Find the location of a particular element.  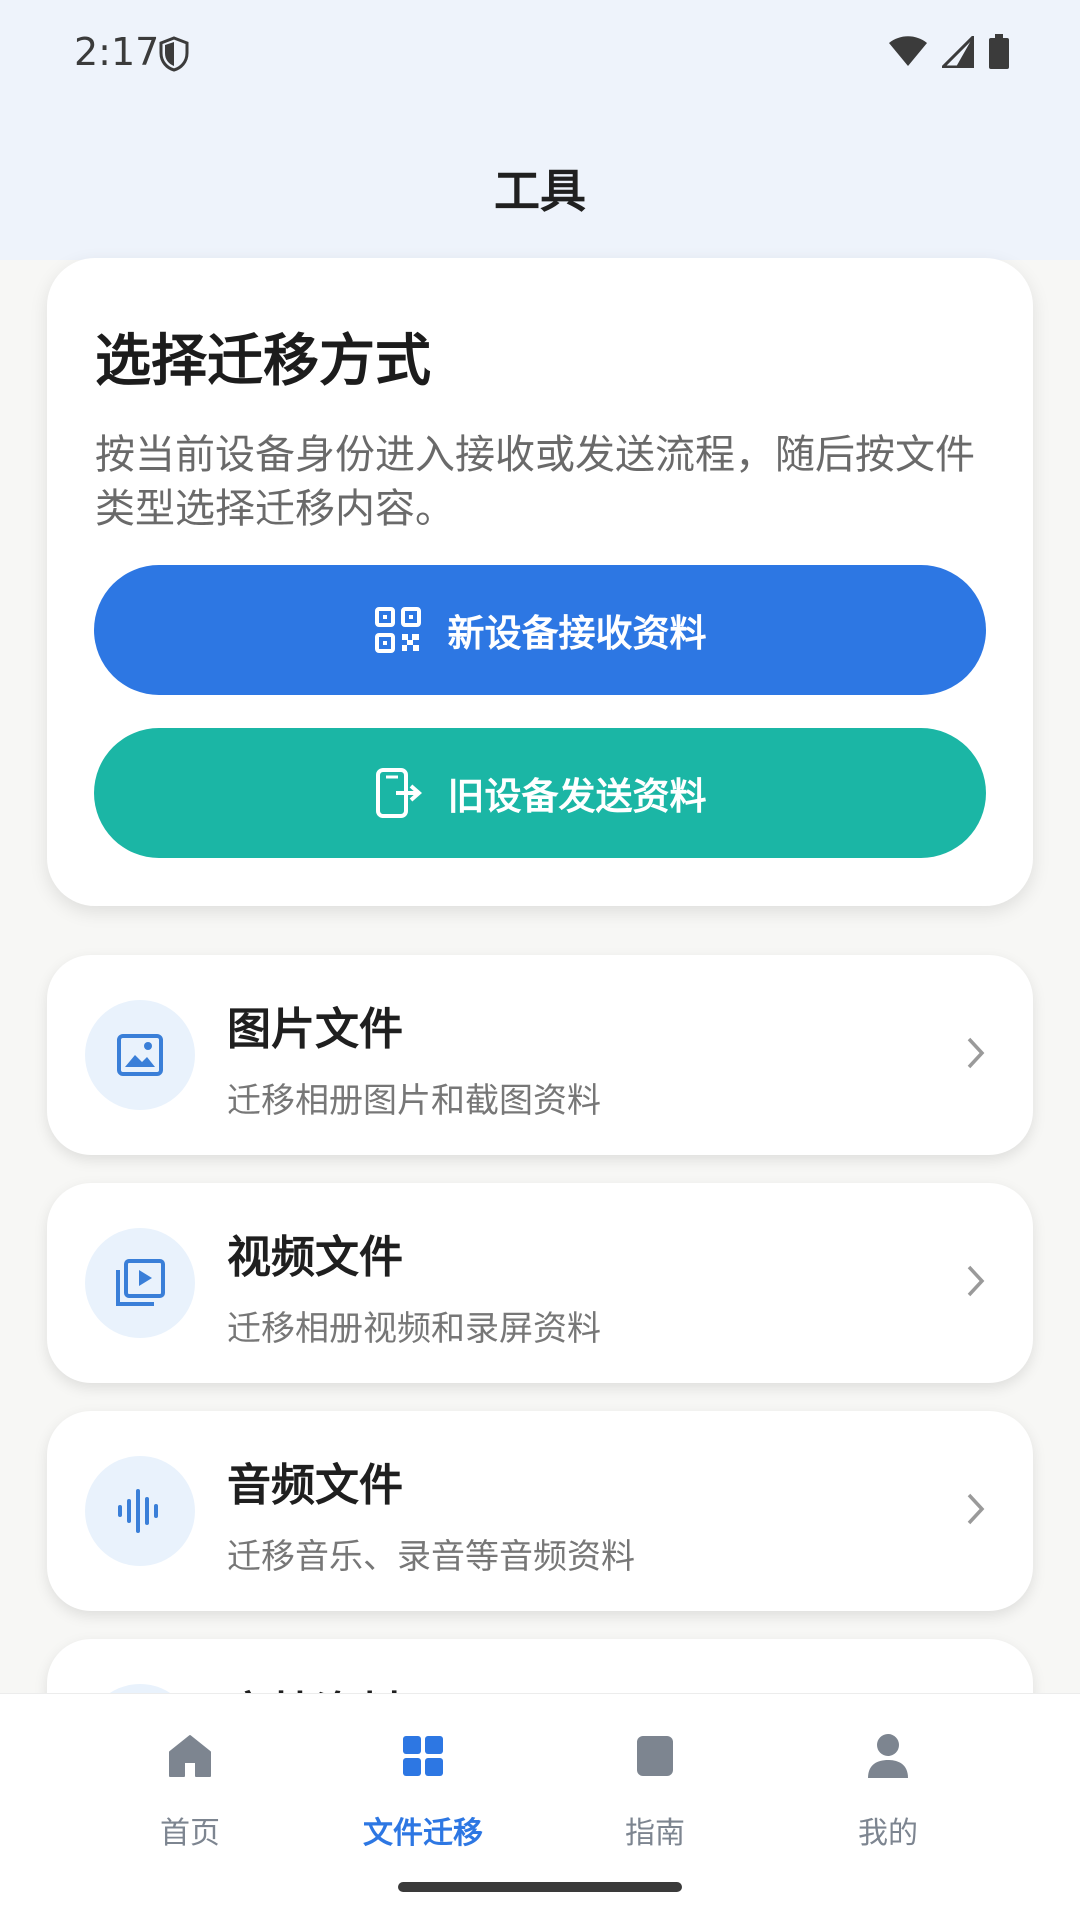

file-type-card-images: 图片文件 迁移相册图片和截图资料 is located at coordinates (540, 1055).